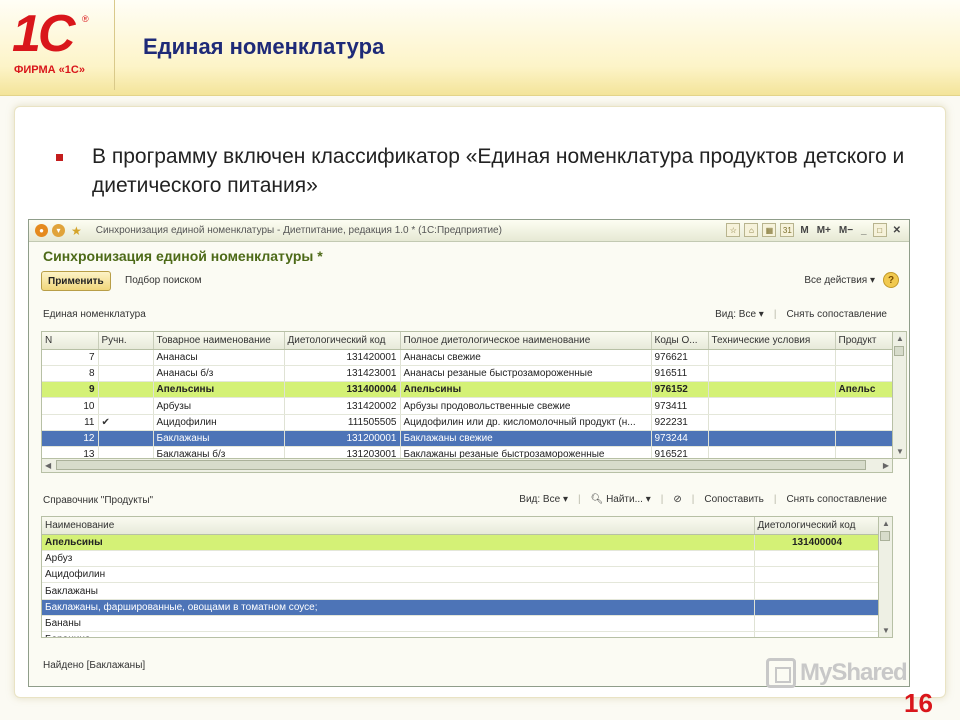 The image size is (960, 720). Describe the element at coordinates (163, 280) in the screenshot. I see `search-selection-button: Подбор поиском` at that location.